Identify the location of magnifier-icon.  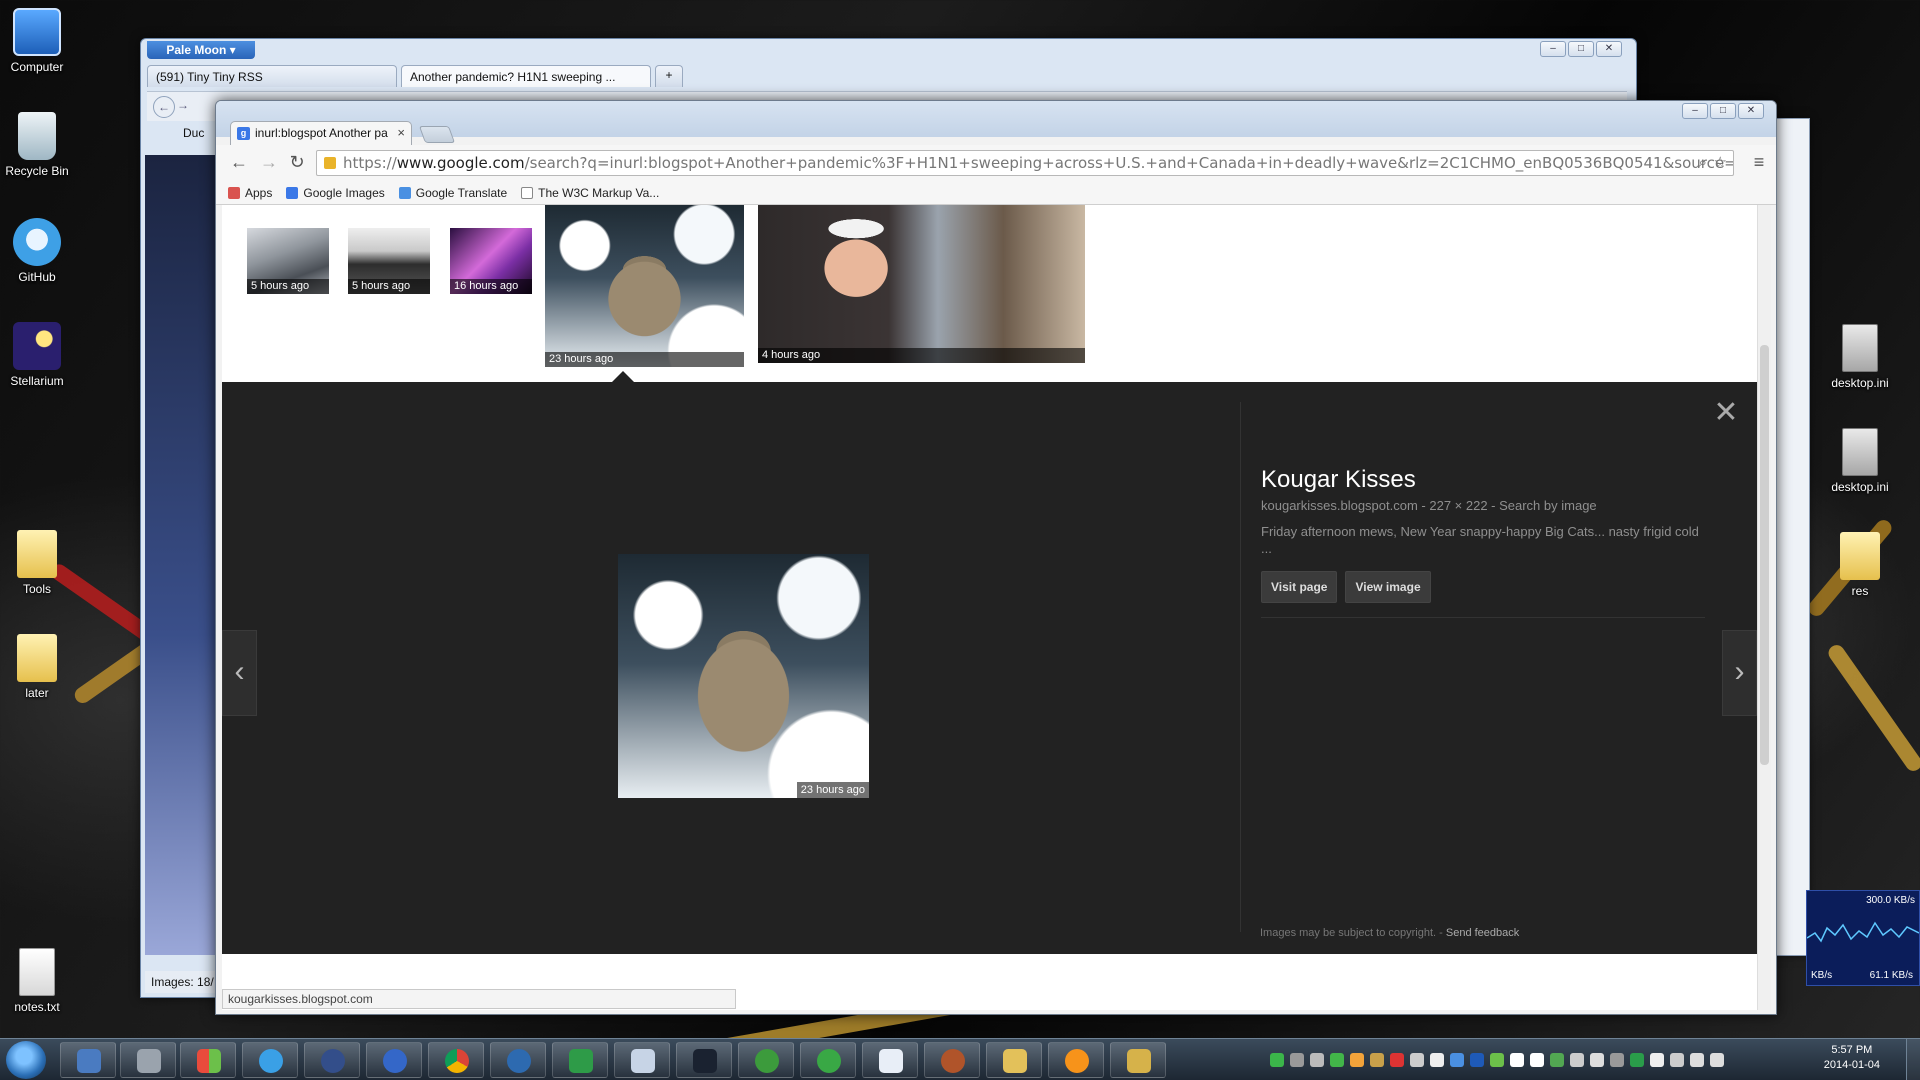
(891, 1061).